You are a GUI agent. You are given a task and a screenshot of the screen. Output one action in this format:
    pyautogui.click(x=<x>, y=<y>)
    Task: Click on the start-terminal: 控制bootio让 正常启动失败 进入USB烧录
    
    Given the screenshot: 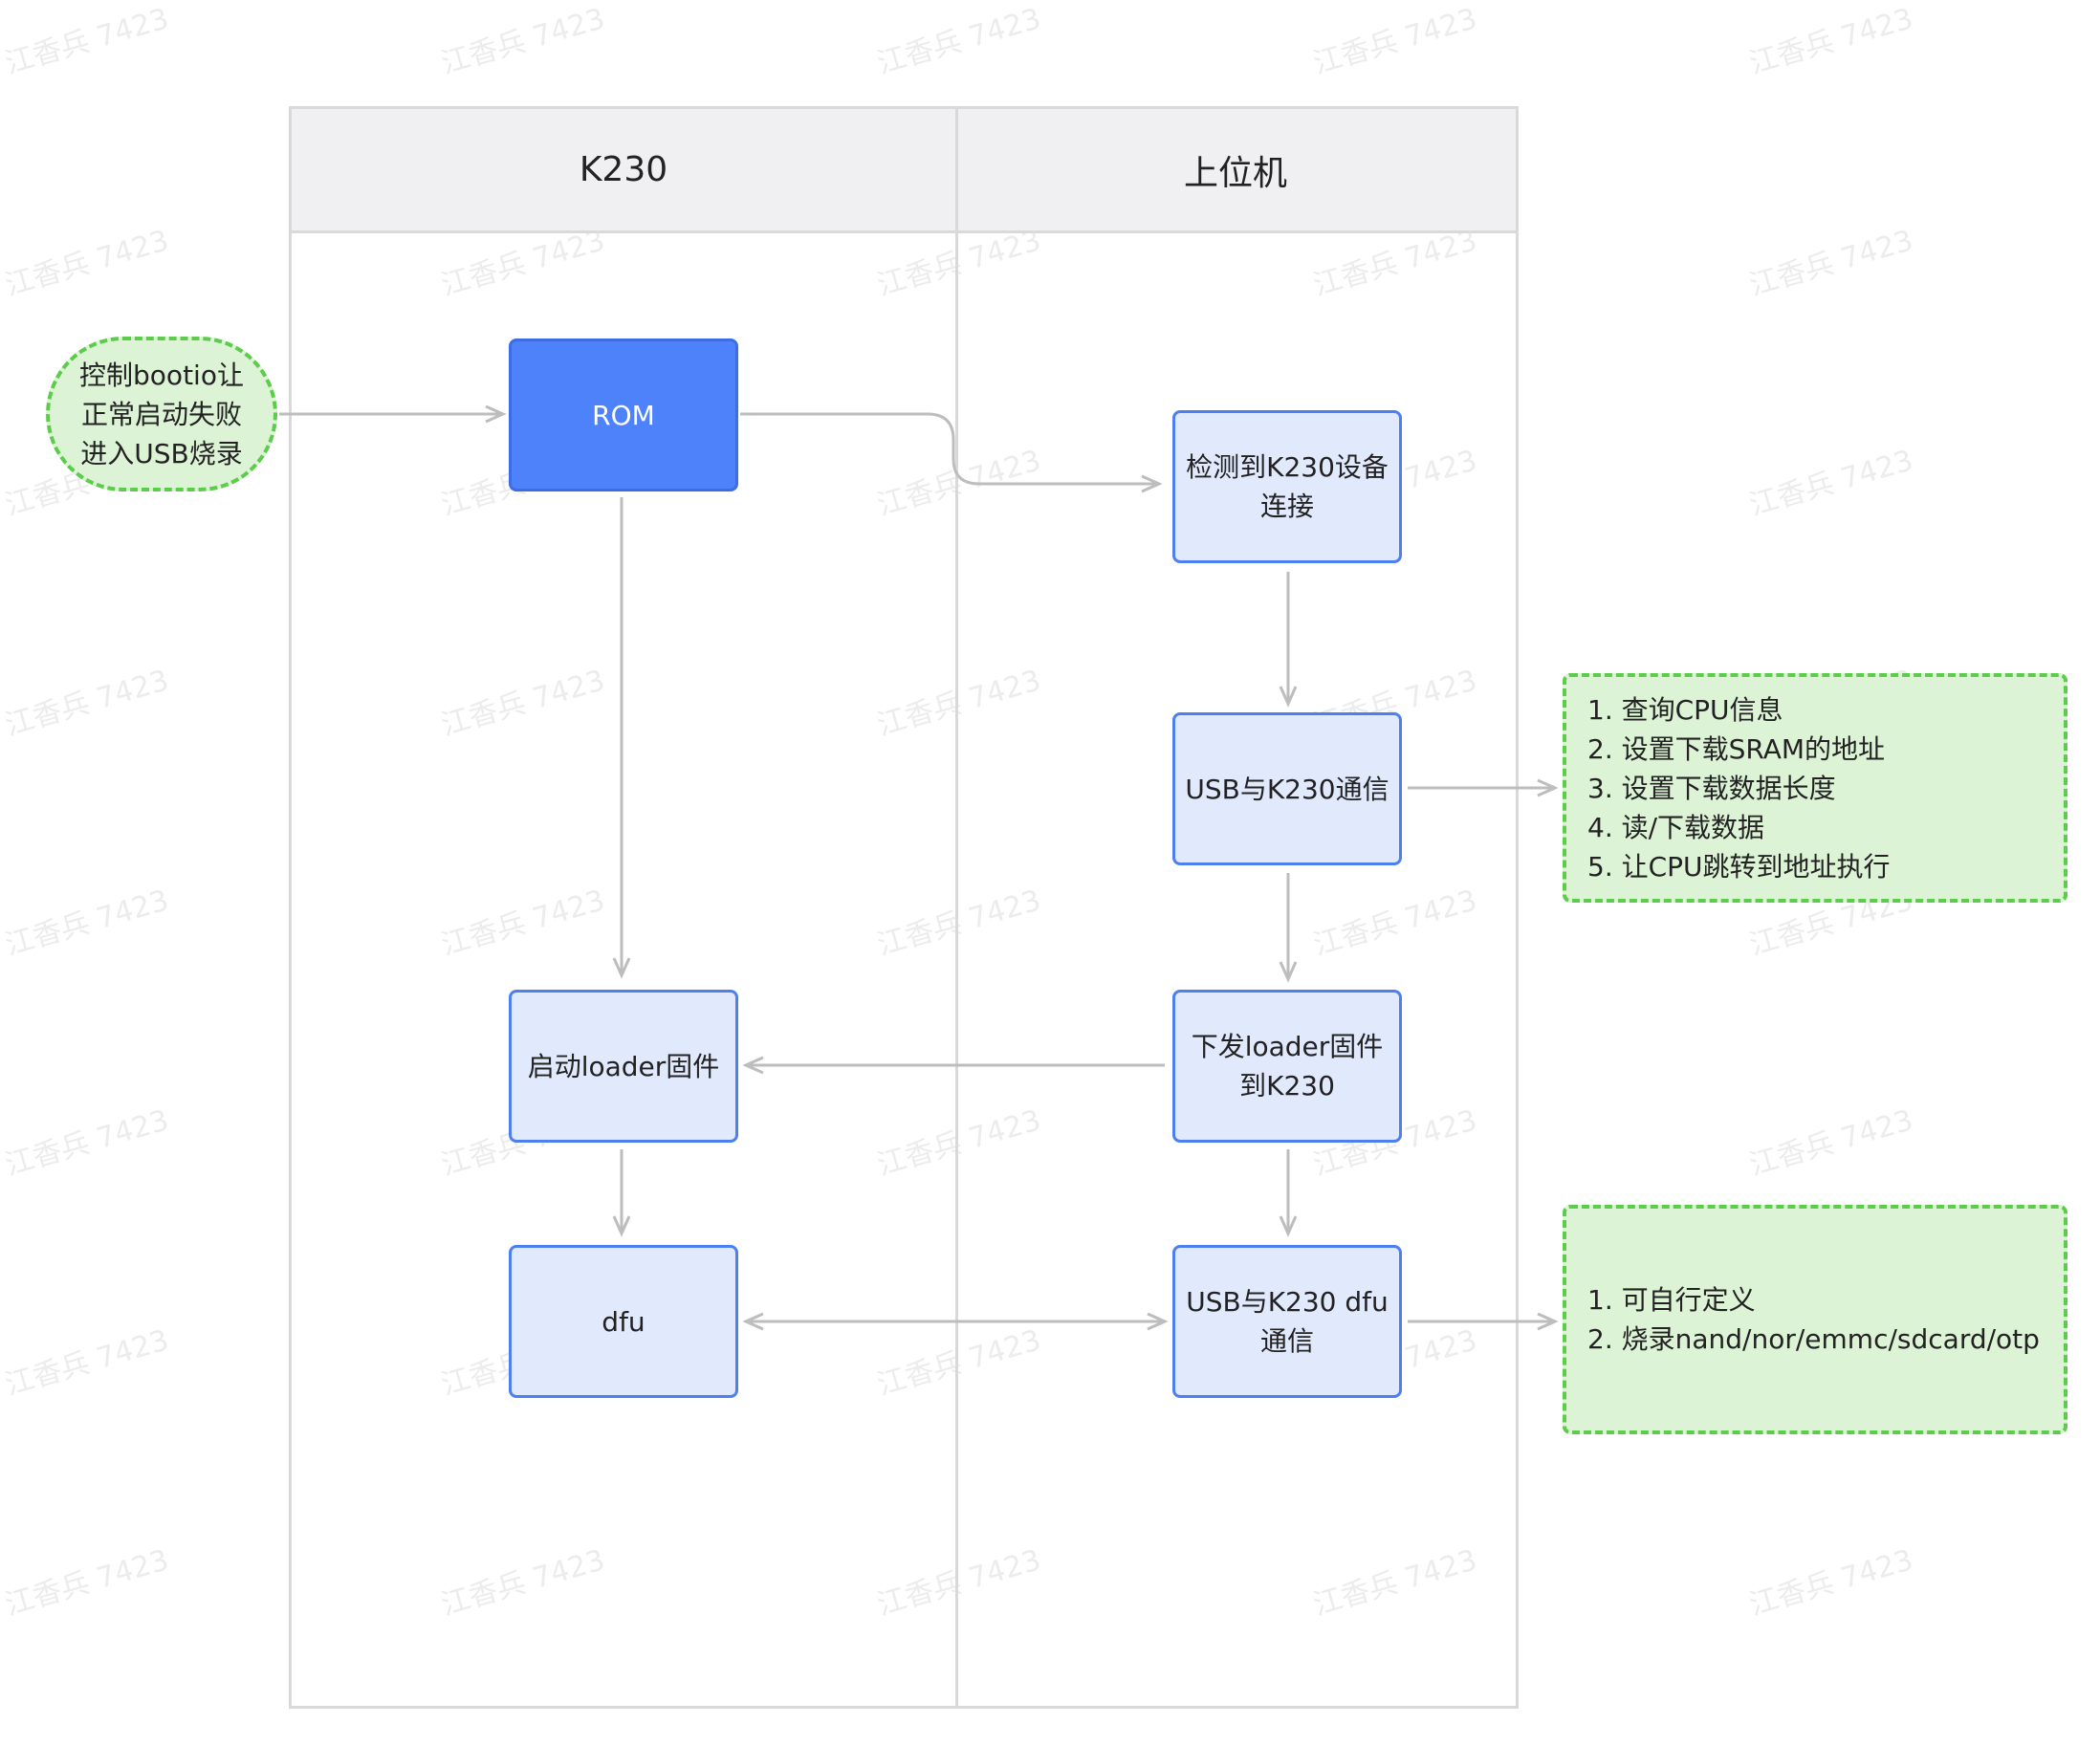 What is the action you would take?
    pyautogui.click(x=161, y=414)
    